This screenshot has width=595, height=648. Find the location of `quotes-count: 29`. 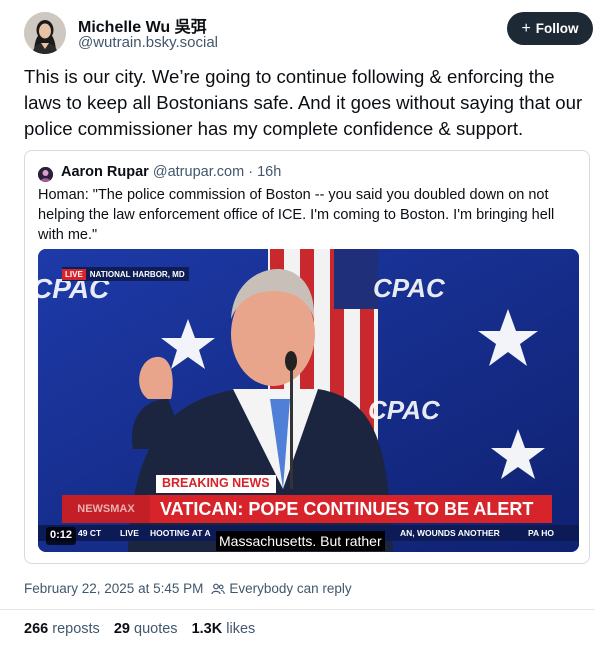

quotes-count: 29 is located at coordinates (121, 629).